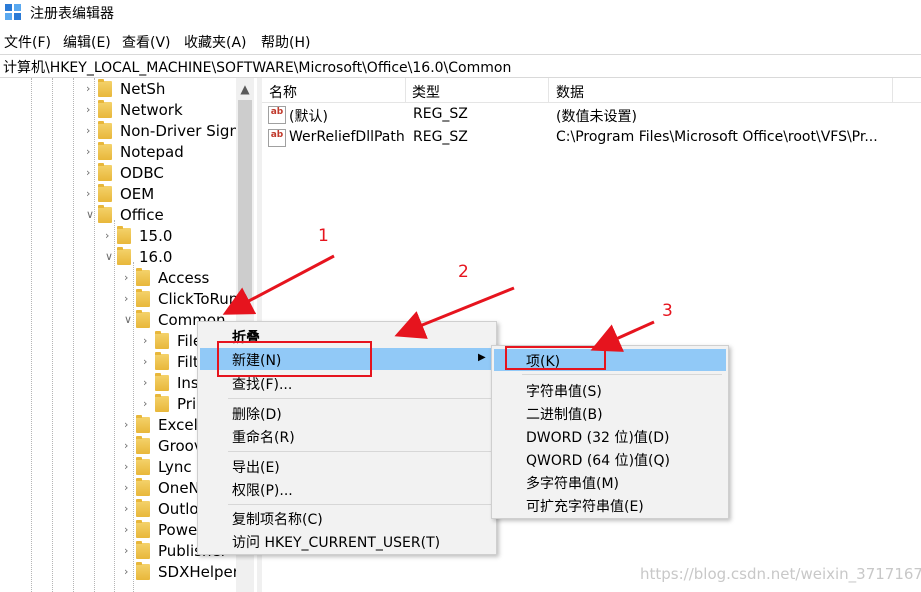  Describe the element at coordinates (780, 574) in the screenshot. I see `watermark: https://blog.csdn.net/weixin_37171673` at that location.